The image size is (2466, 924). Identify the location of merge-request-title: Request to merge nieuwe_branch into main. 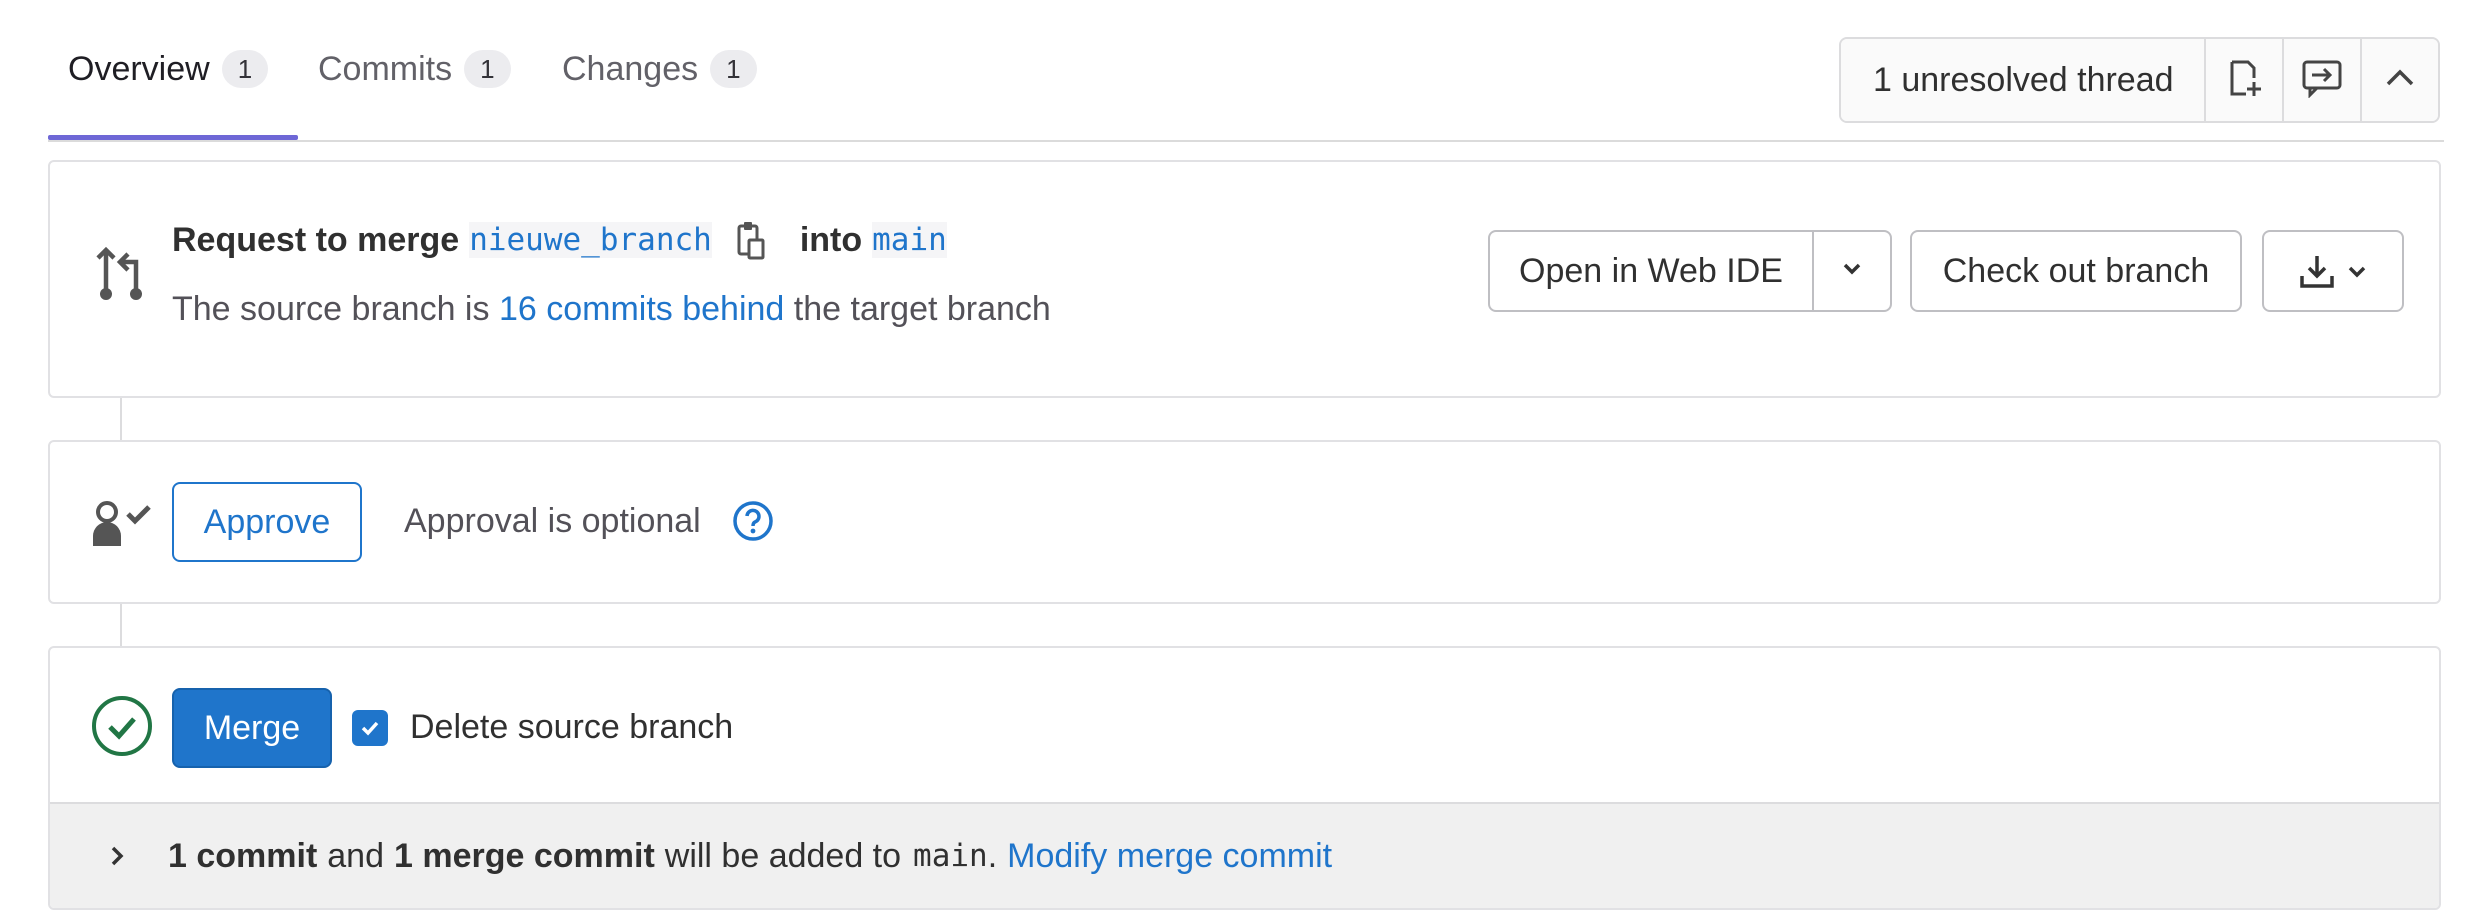
(559, 240).